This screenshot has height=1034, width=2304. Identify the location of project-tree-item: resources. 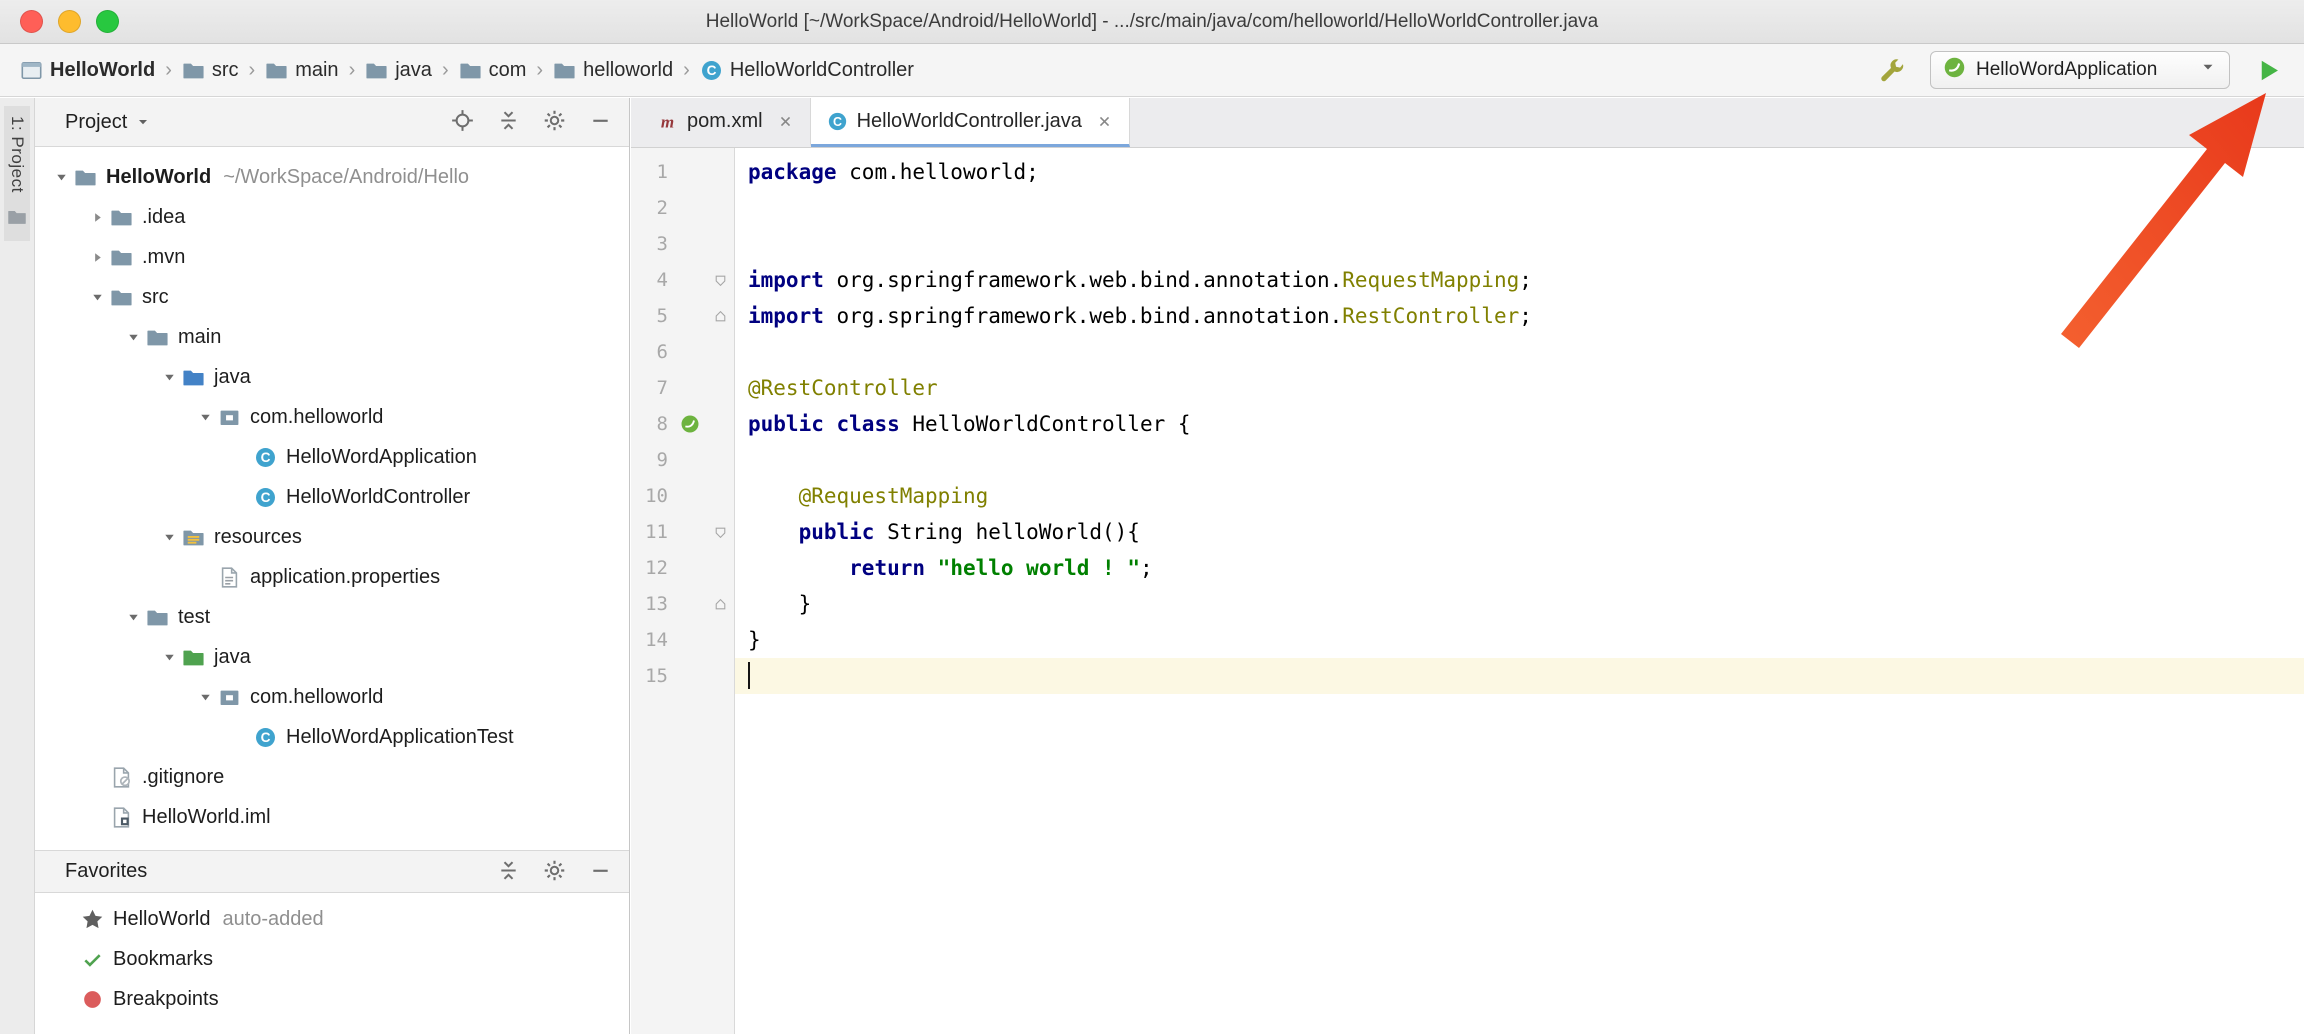
(332, 537).